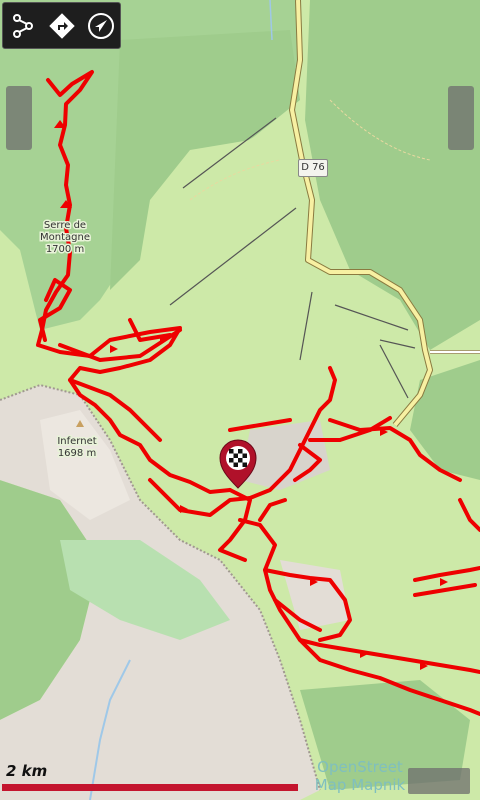  Describe the element at coordinates (461, 118) in the screenshot. I see `right-panel-handle` at that location.